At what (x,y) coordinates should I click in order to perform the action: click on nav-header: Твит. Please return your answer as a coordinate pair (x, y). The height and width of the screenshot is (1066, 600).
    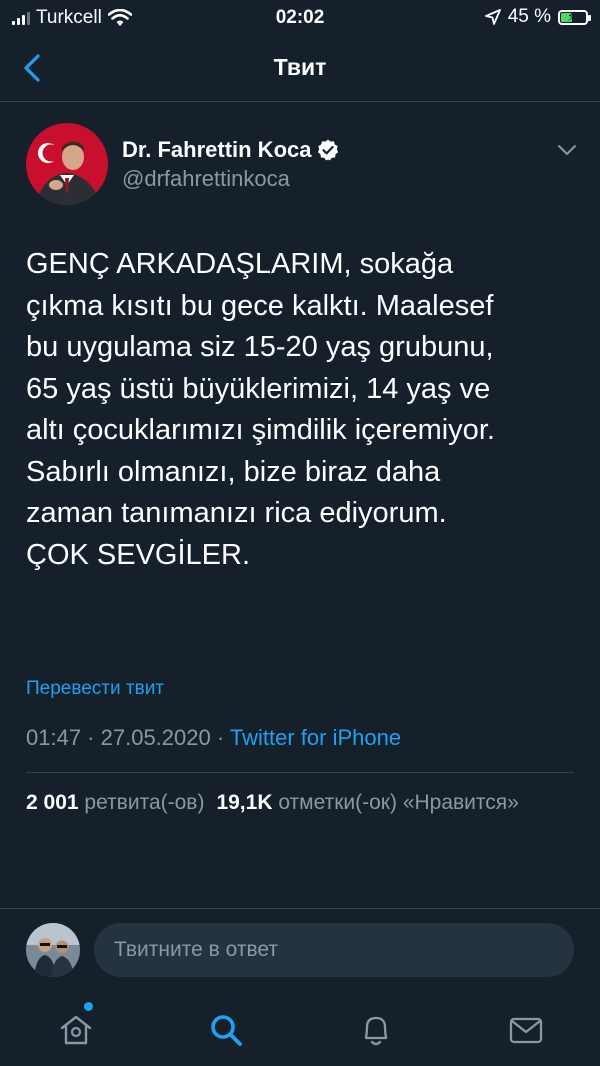
    Looking at the image, I should click on (300, 68).